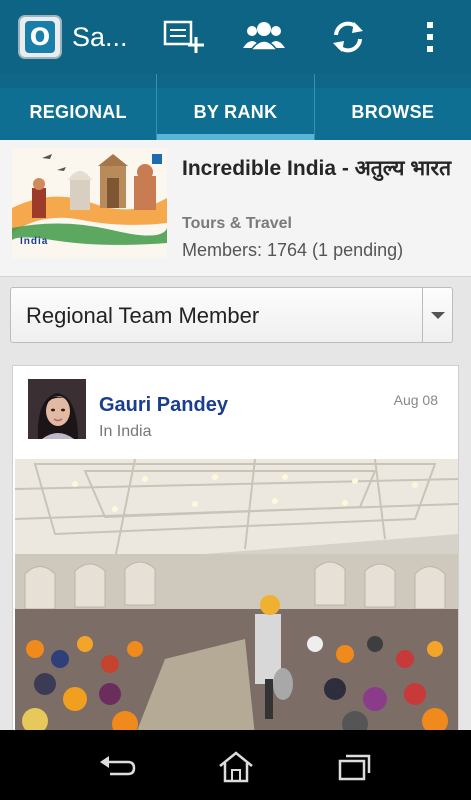  I want to click on post-date: Aug 08, so click(415, 400).